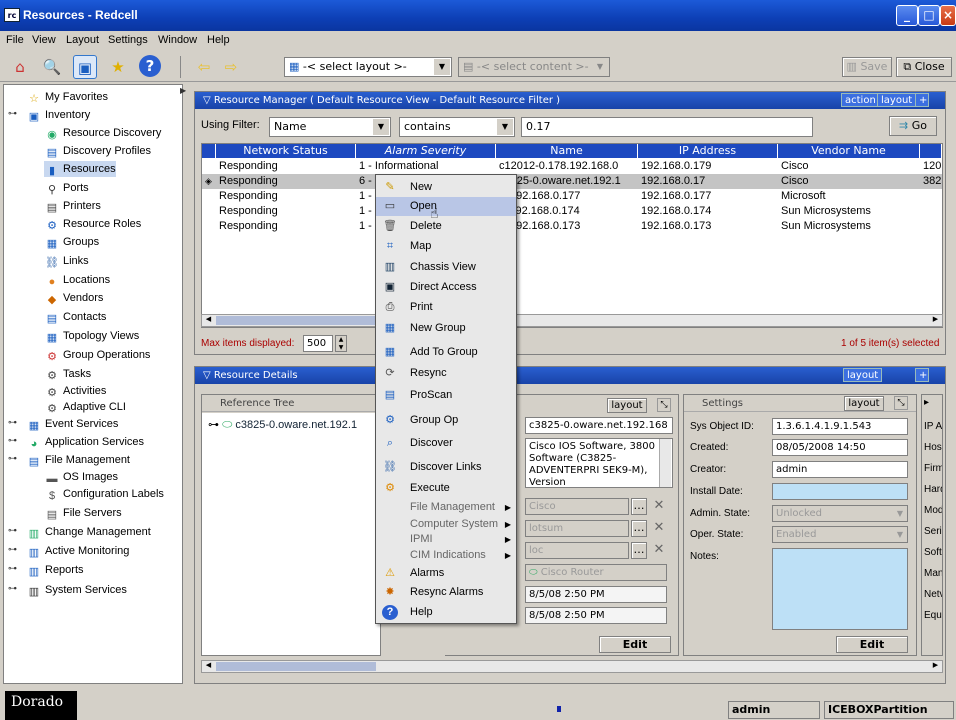 The width and height of the screenshot is (956, 720). Describe the element at coordinates (446, 206) in the screenshot. I see `context-menu-open: ▭ Open` at that location.